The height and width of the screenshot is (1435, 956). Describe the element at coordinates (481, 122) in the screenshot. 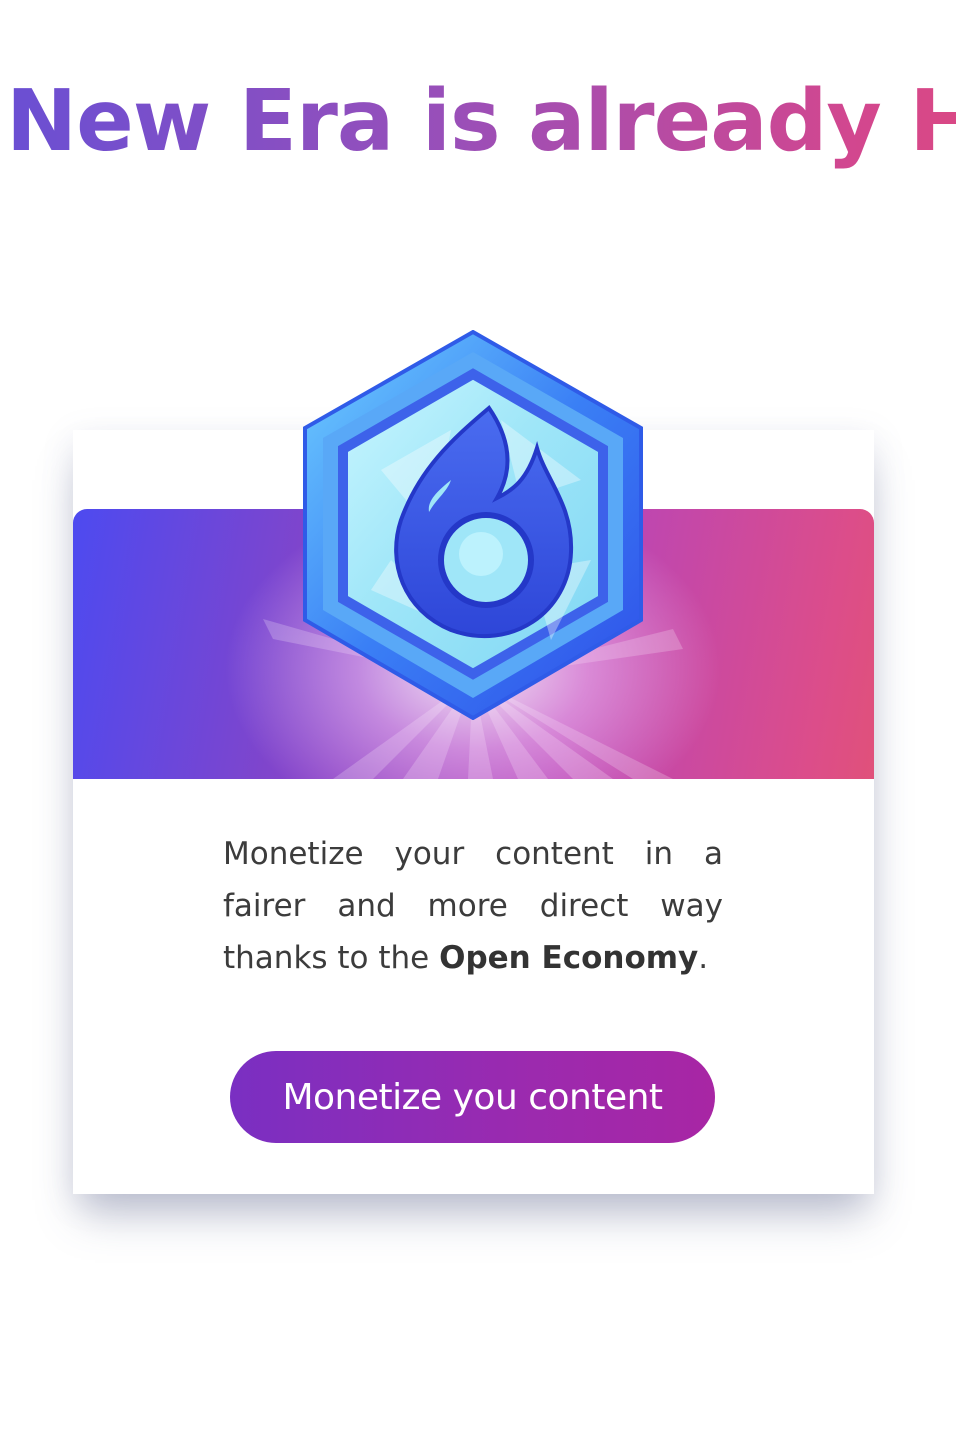

I see `page-headline: New Era is already Here` at that location.